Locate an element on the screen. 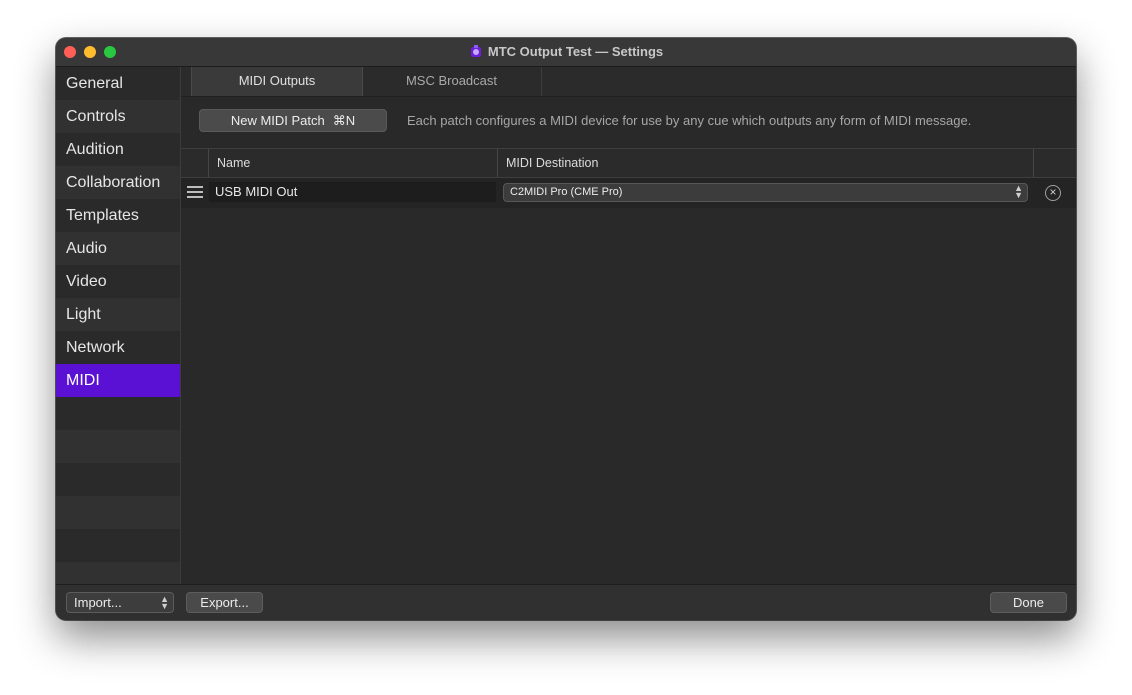 Image resolution: width=1132 pixels, height=695 pixels. sidebar-item-audio: Audio is located at coordinates (118, 248).